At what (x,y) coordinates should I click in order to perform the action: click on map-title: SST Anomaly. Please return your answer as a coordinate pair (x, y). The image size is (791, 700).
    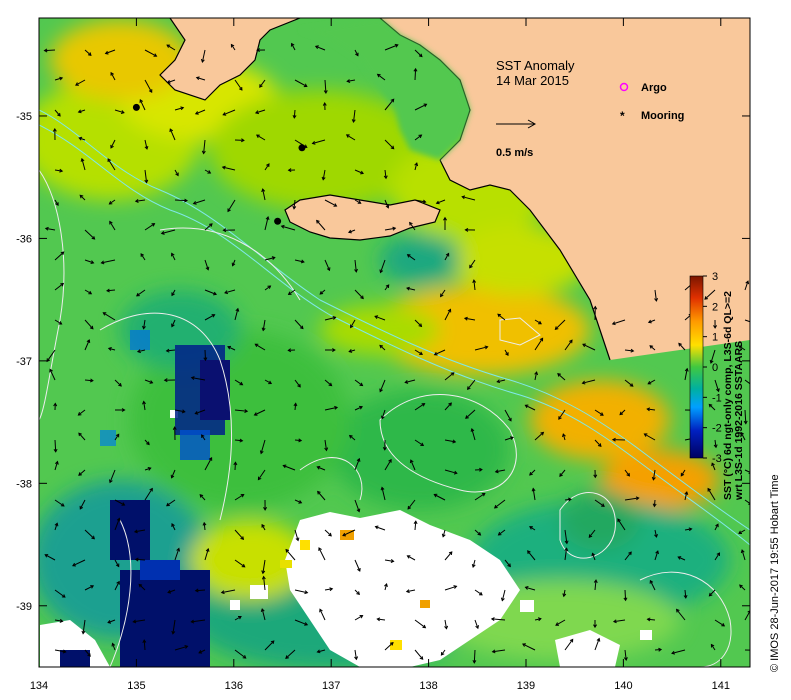
    Looking at the image, I should click on (535, 65).